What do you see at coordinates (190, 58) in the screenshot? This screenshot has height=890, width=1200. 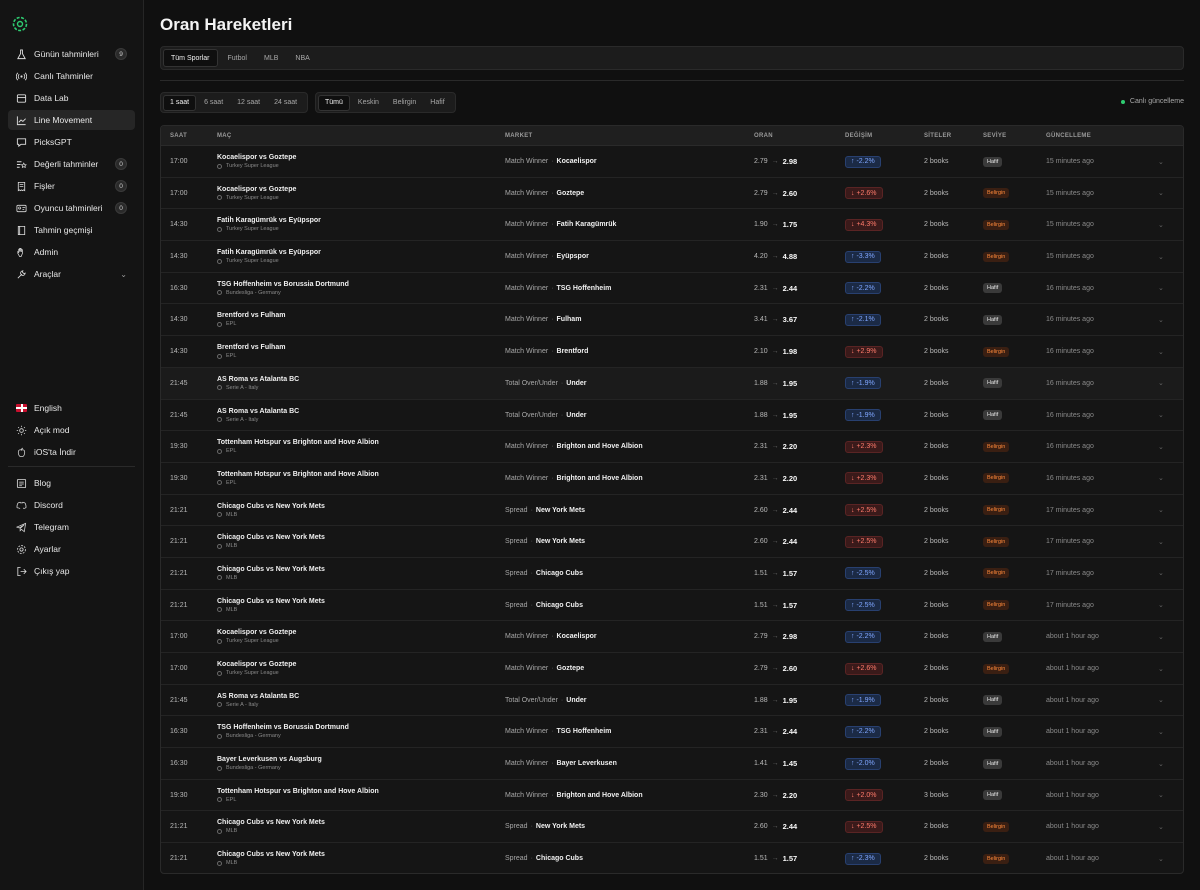 I see `tab-tum-sporlar: Tüm Sporlar` at bounding box center [190, 58].